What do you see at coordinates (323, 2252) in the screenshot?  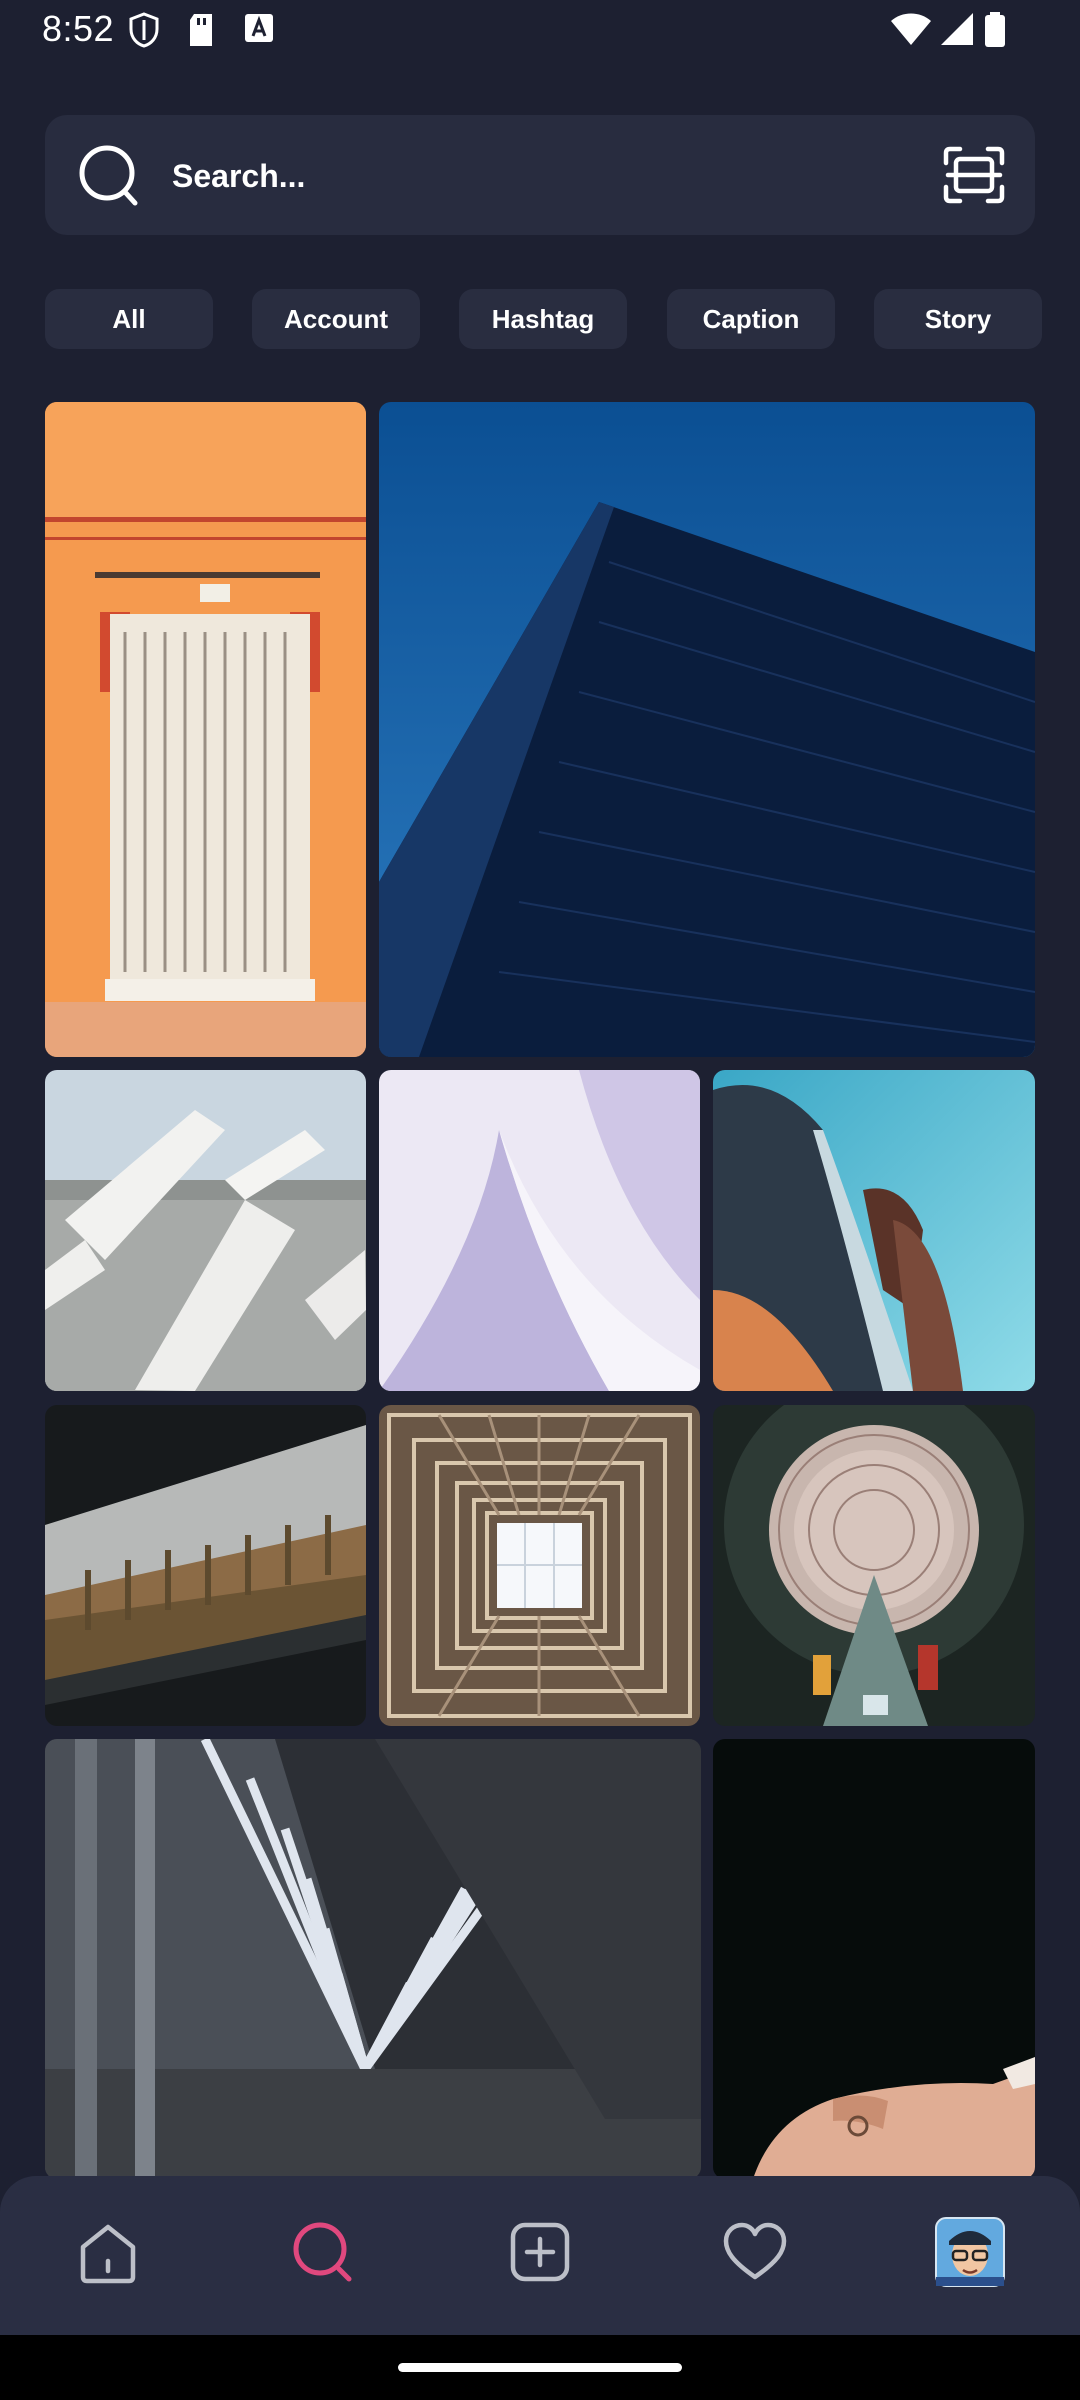 I see `search-nav-icon` at bounding box center [323, 2252].